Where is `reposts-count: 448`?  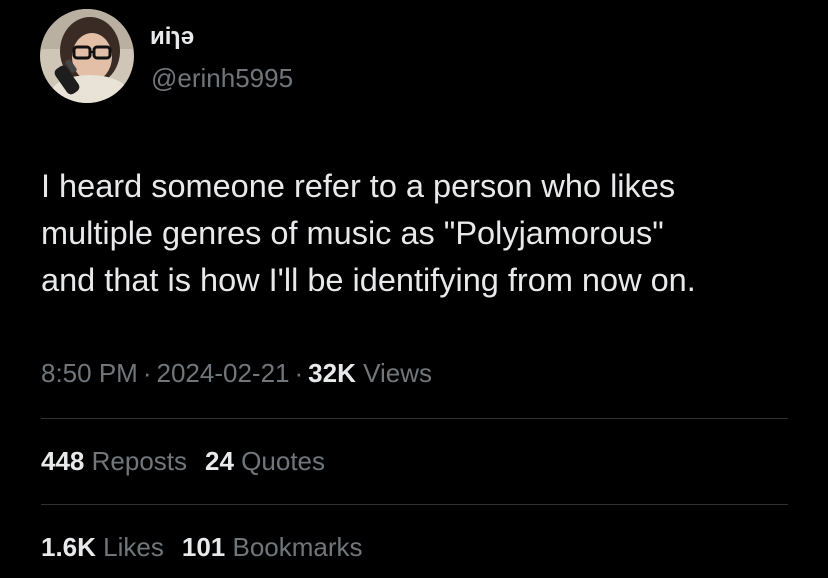
reposts-count: 448 is located at coordinates (63, 461).